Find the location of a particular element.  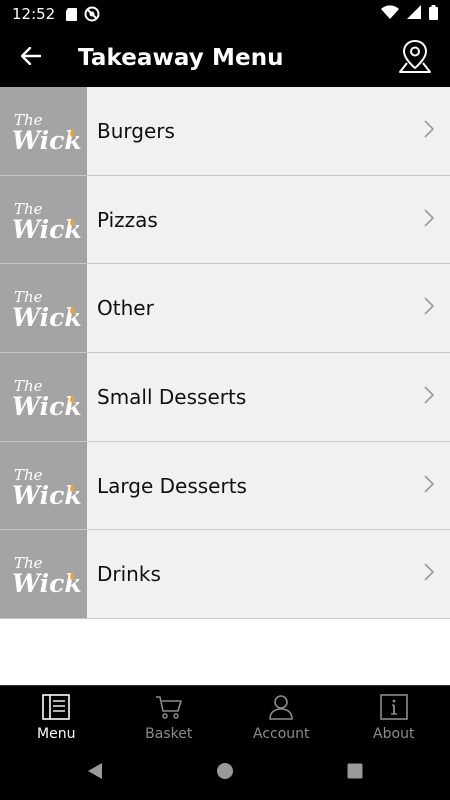

location-button is located at coordinates (415, 58).